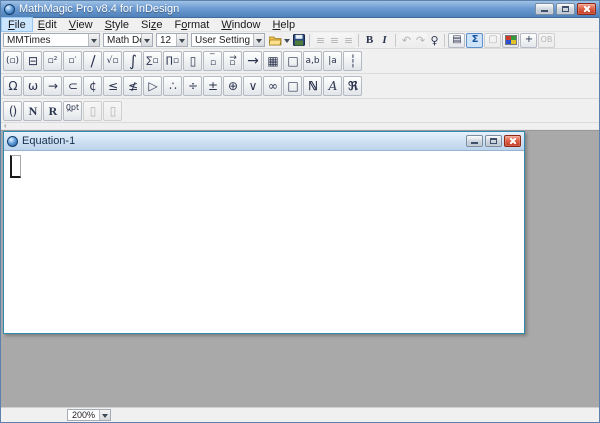  What do you see at coordinates (12, 86) in the screenshot?
I see `omega-upper-symbol-button: Ω` at bounding box center [12, 86].